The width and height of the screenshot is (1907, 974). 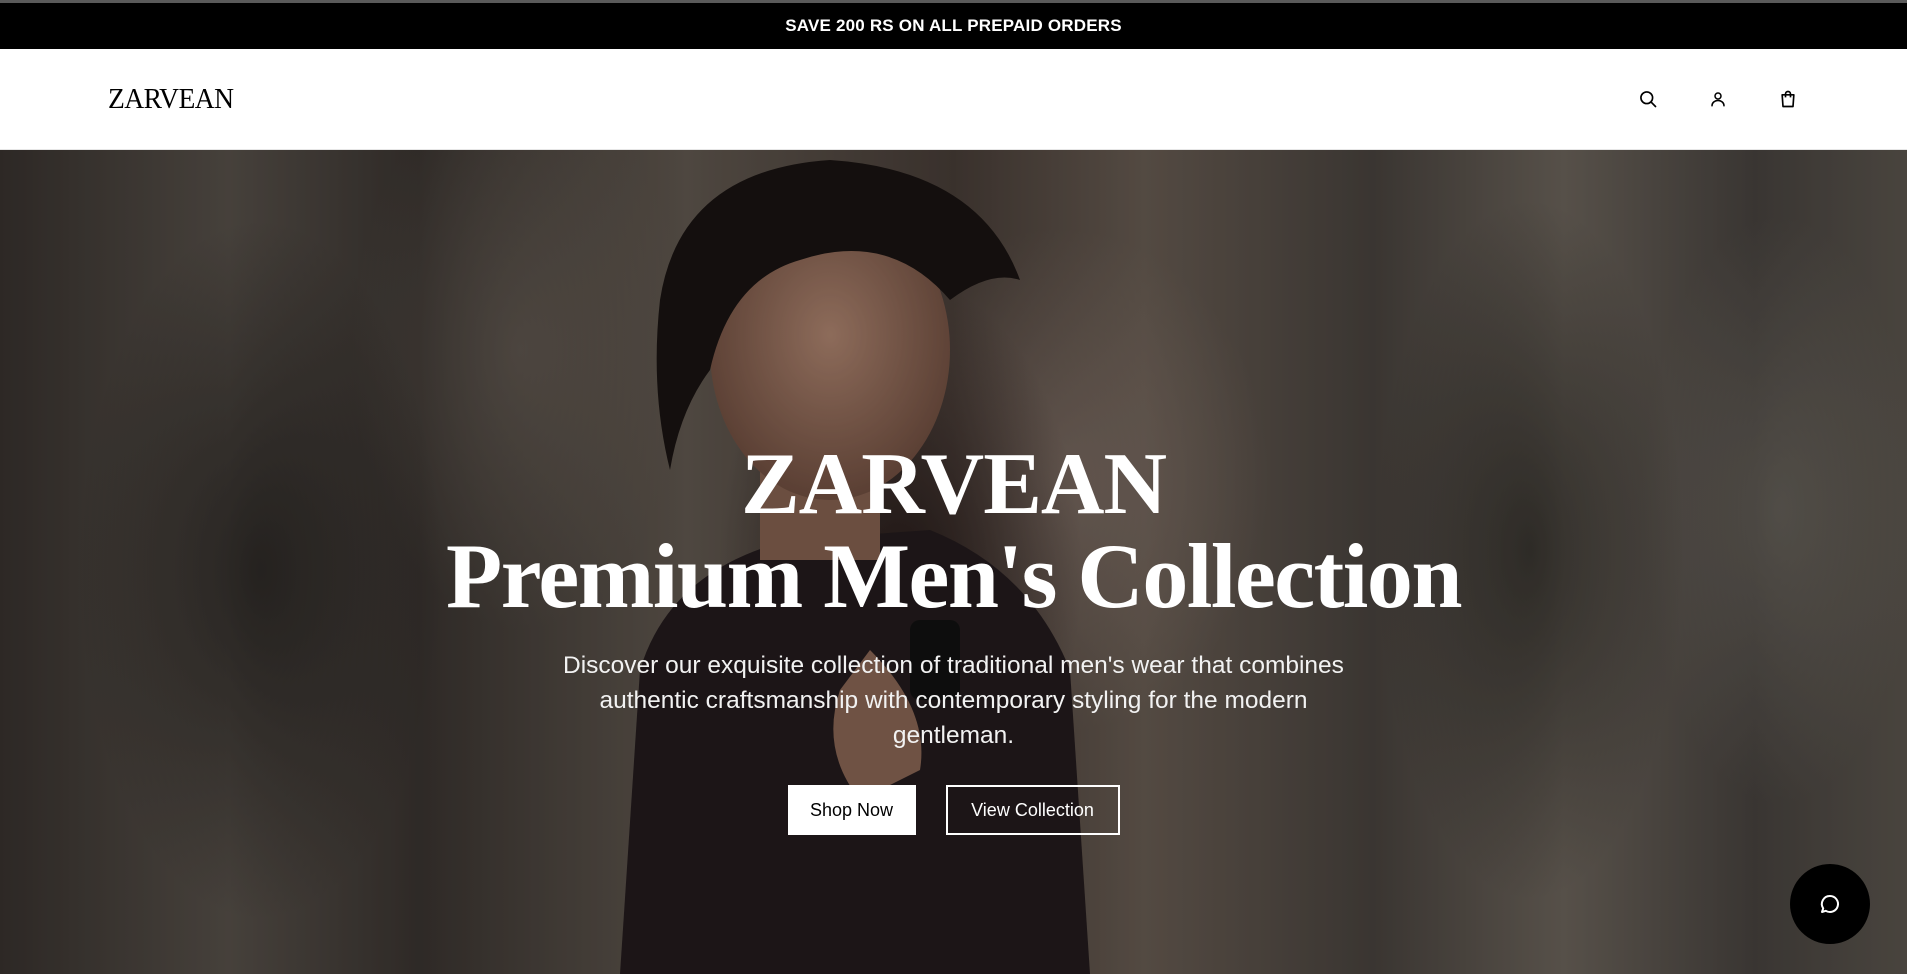 I want to click on account-icon, so click(x=1718, y=99).